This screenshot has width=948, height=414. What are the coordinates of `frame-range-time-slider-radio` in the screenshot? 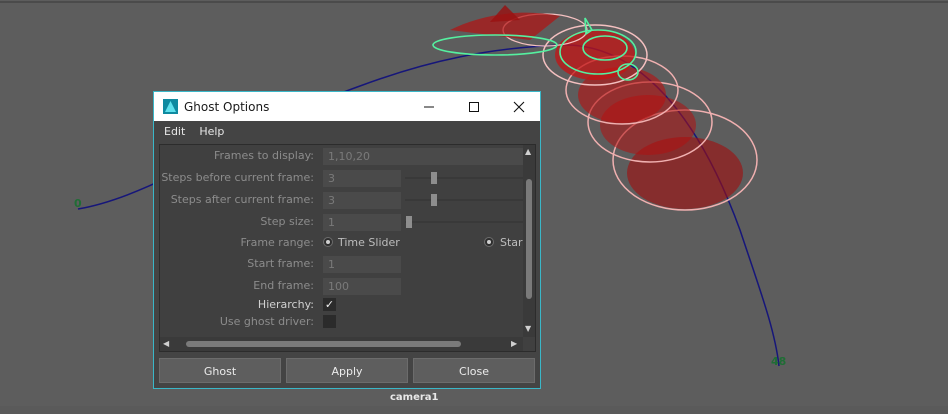 It's located at (328, 242).